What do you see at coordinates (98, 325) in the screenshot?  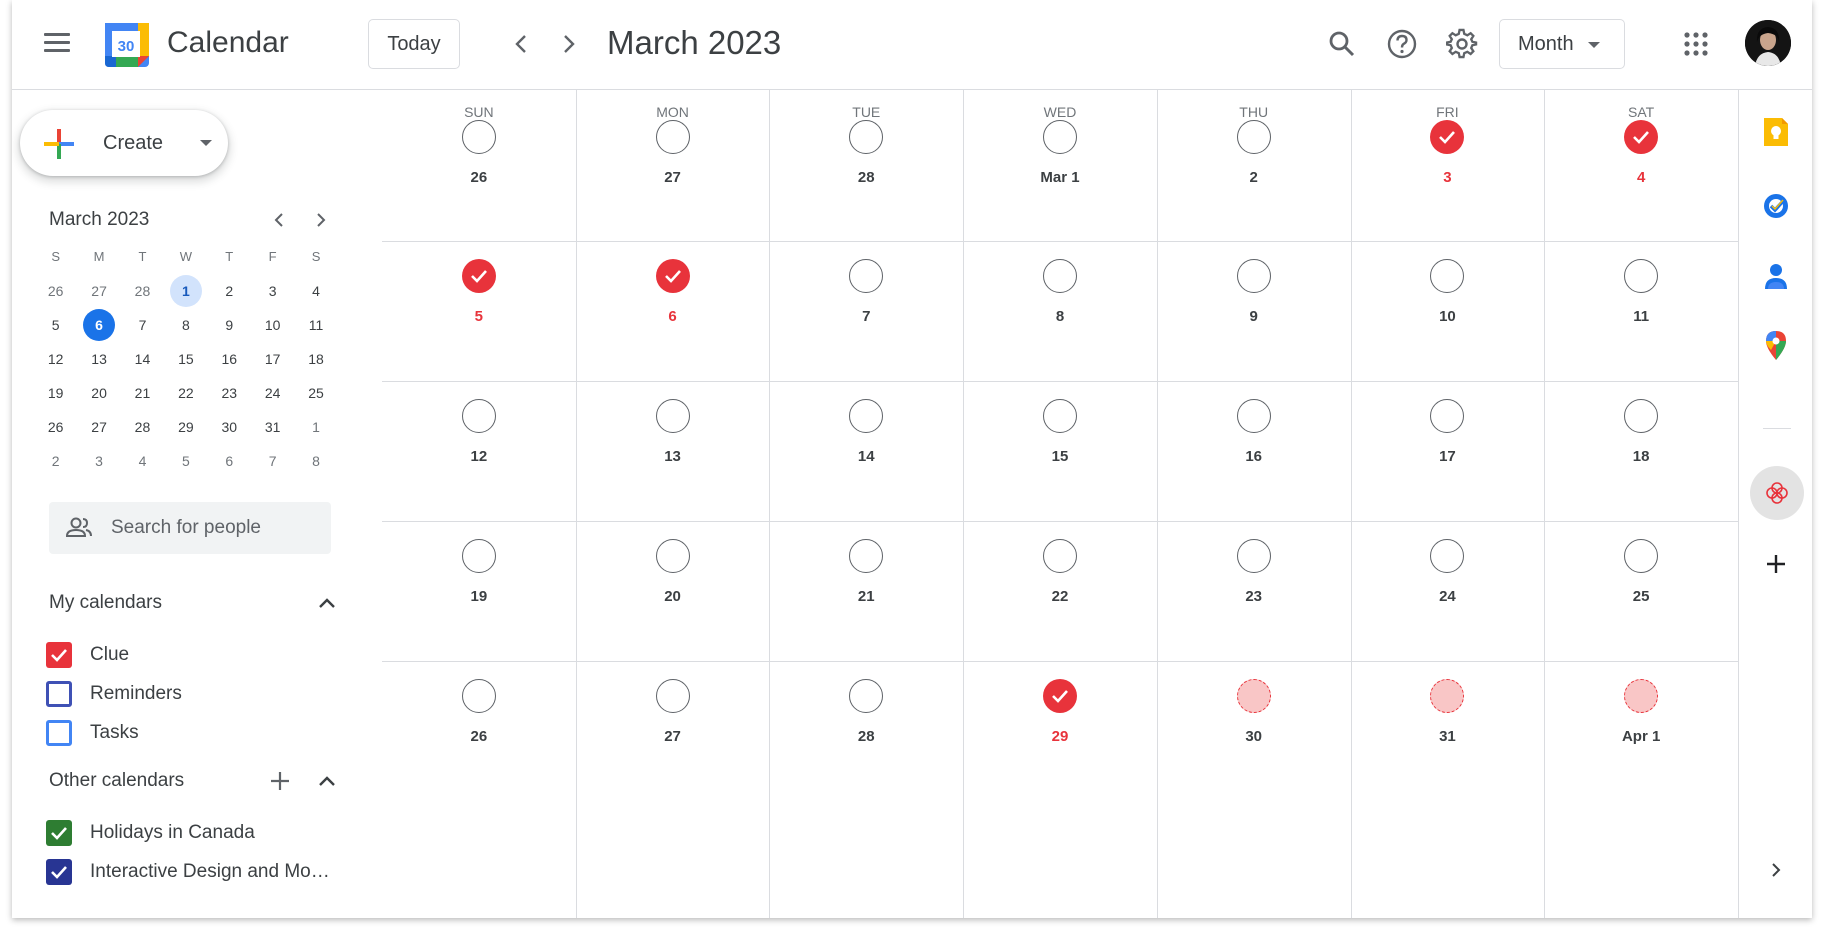 I see `mini-day-today: 6` at bounding box center [98, 325].